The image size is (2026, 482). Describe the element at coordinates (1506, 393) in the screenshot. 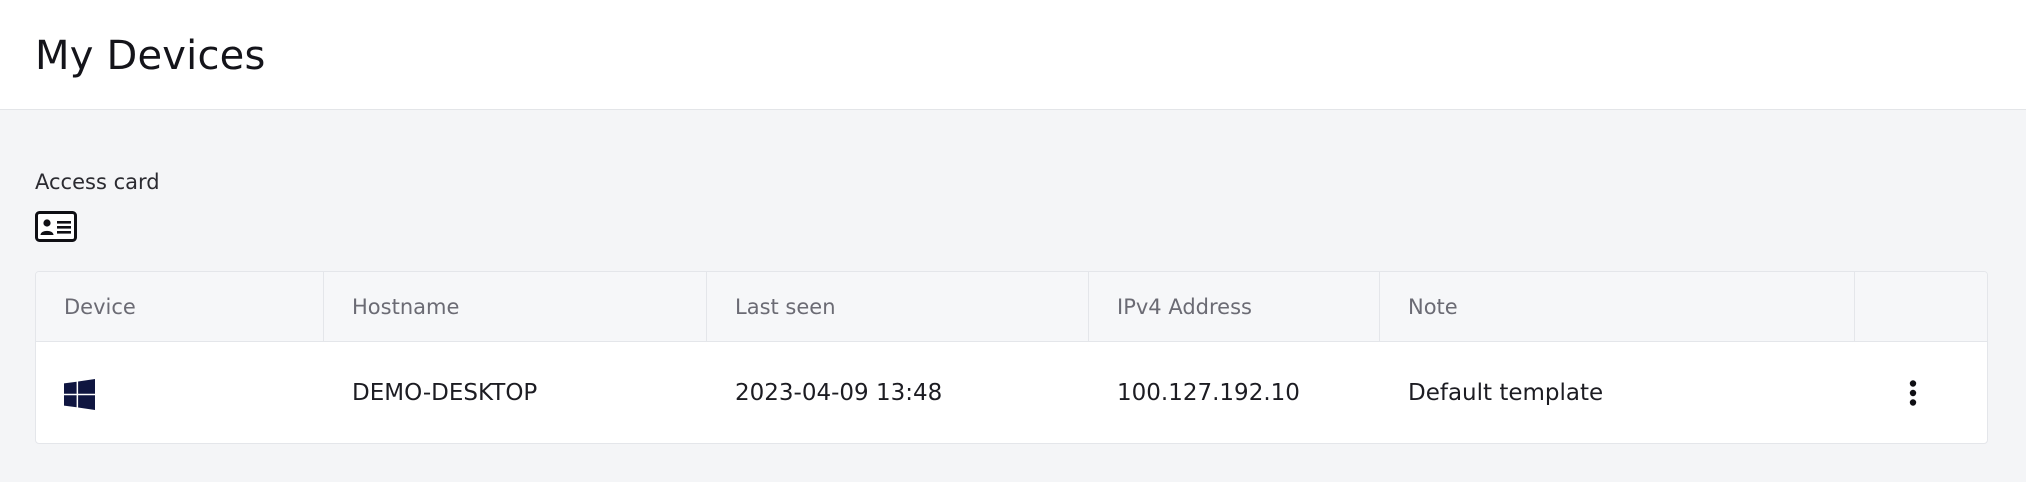

I see `note-cell: Default template` at that location.